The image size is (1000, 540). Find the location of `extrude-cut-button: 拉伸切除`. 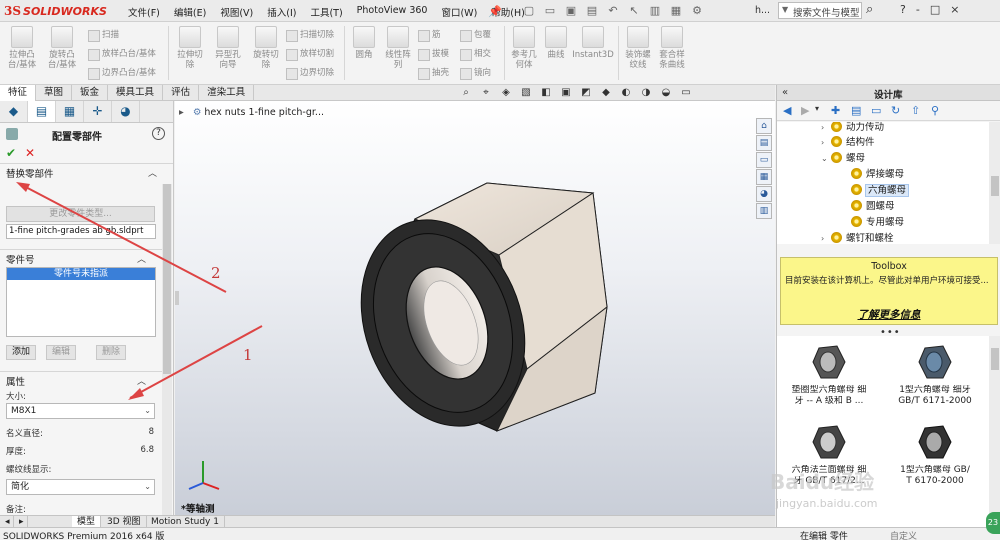

extrude-cut-button: 拉伸切除 is located at coordinates (190, 48).